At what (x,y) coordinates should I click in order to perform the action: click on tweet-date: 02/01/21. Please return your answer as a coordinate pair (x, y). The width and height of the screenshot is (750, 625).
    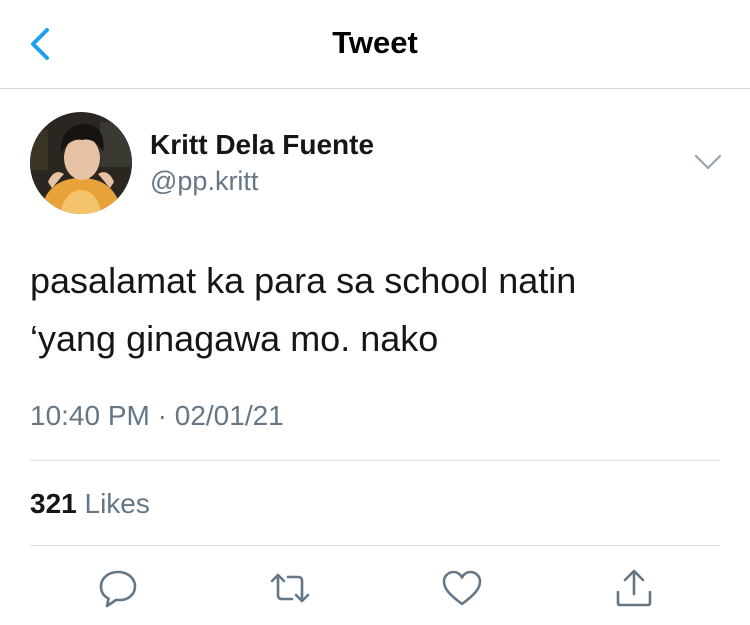
    Looking at the image, I should click on (229, 415).